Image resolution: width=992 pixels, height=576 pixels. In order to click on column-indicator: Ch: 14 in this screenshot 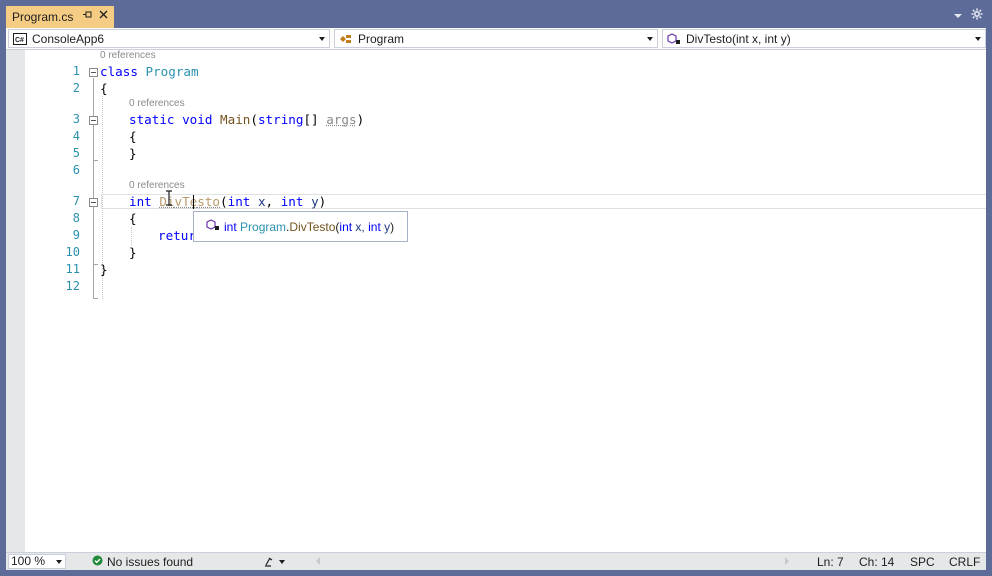, I will do `click(876, 562)`.